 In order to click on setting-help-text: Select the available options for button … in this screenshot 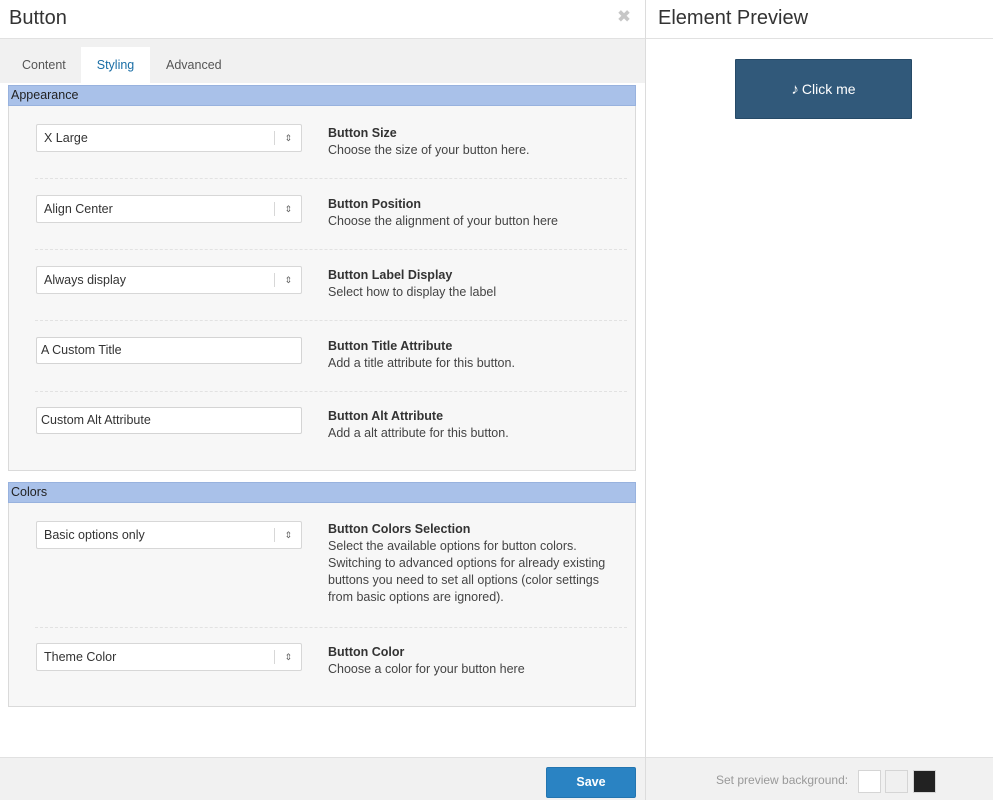, I will do `click(467, 571)`.